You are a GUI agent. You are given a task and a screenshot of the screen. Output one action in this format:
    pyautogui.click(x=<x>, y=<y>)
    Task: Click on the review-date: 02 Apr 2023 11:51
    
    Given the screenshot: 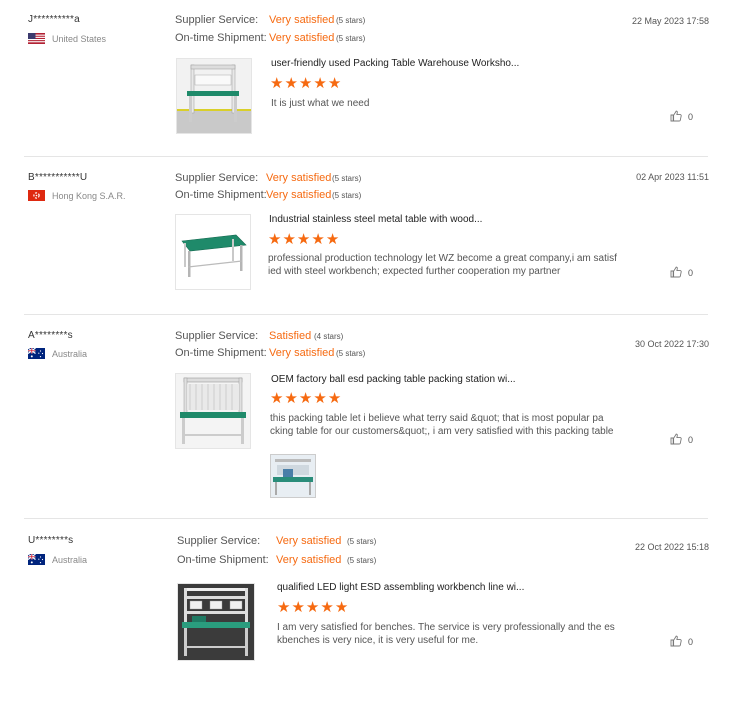 What is the action you would take?
    pyautogui.click(x=672, y=177)
    